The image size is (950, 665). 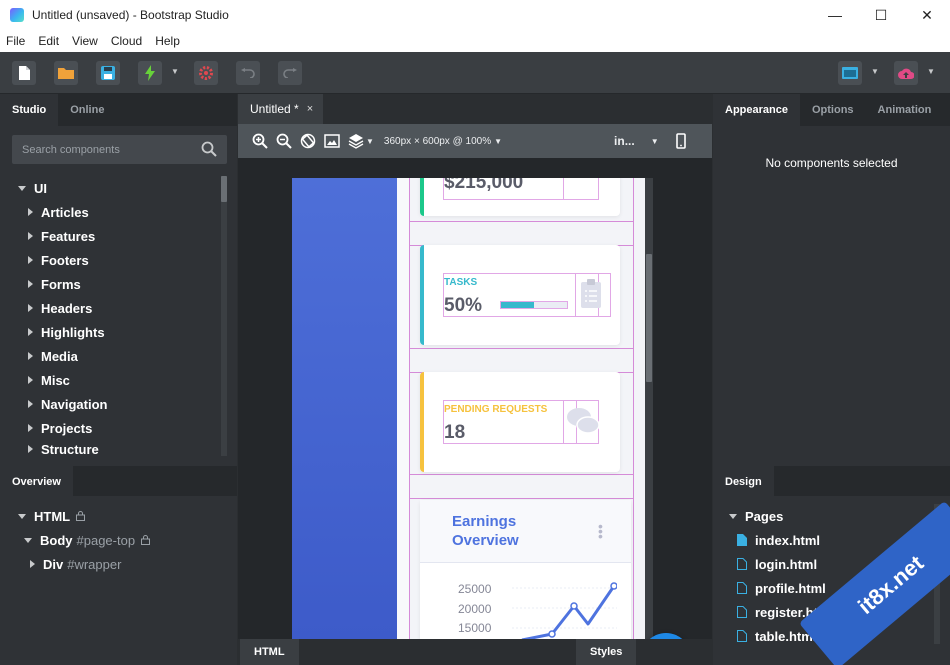 I want to click on export-button, so click(x=150, y=73).